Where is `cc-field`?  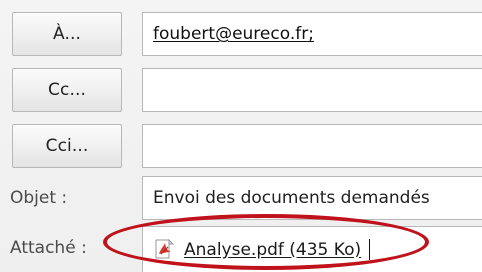 cc-field is located at coordinates (312, 90).